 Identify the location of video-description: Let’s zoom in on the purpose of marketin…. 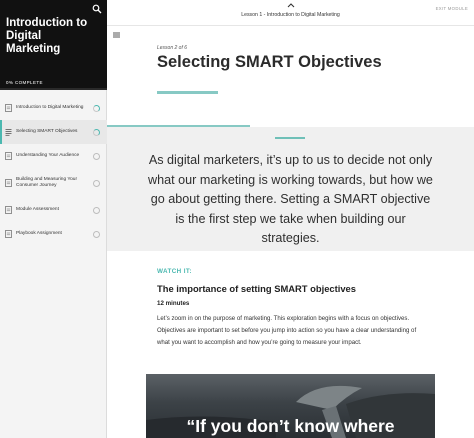
(287, 331).